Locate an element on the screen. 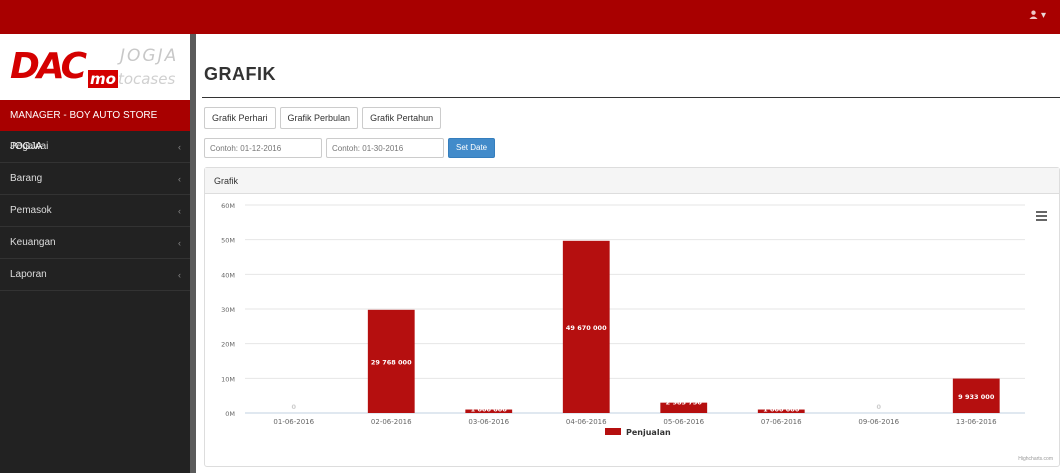 This screenshot has height=473, width=1060. sidebar-item-laporan: Laporan ‹ is located at coordinates (95, 275).